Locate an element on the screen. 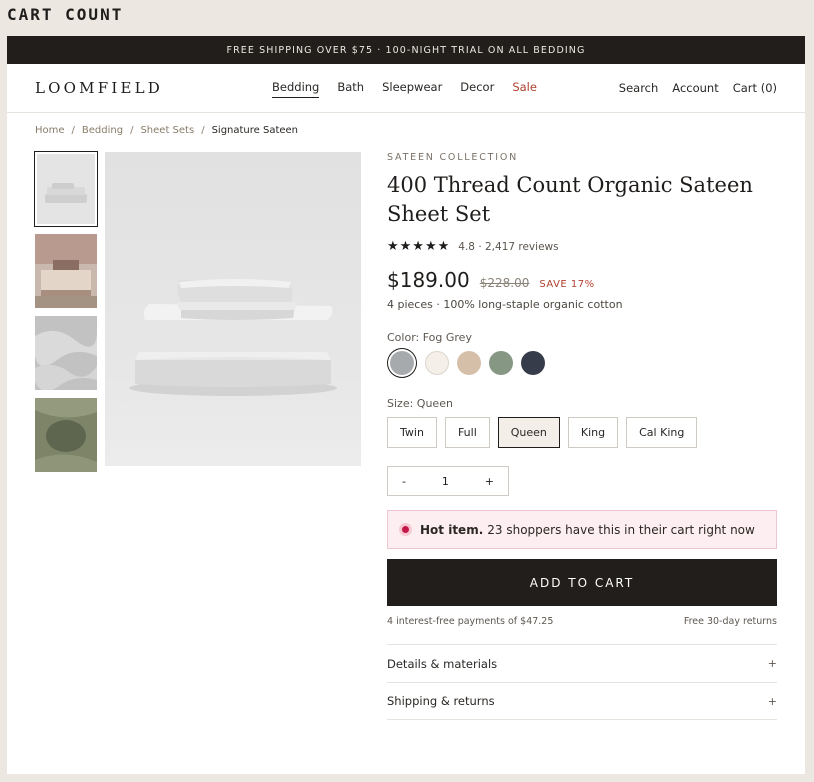 The height and width of the screenshot is (782, 814). size-value: Queen is located at coordinates (434, 403).